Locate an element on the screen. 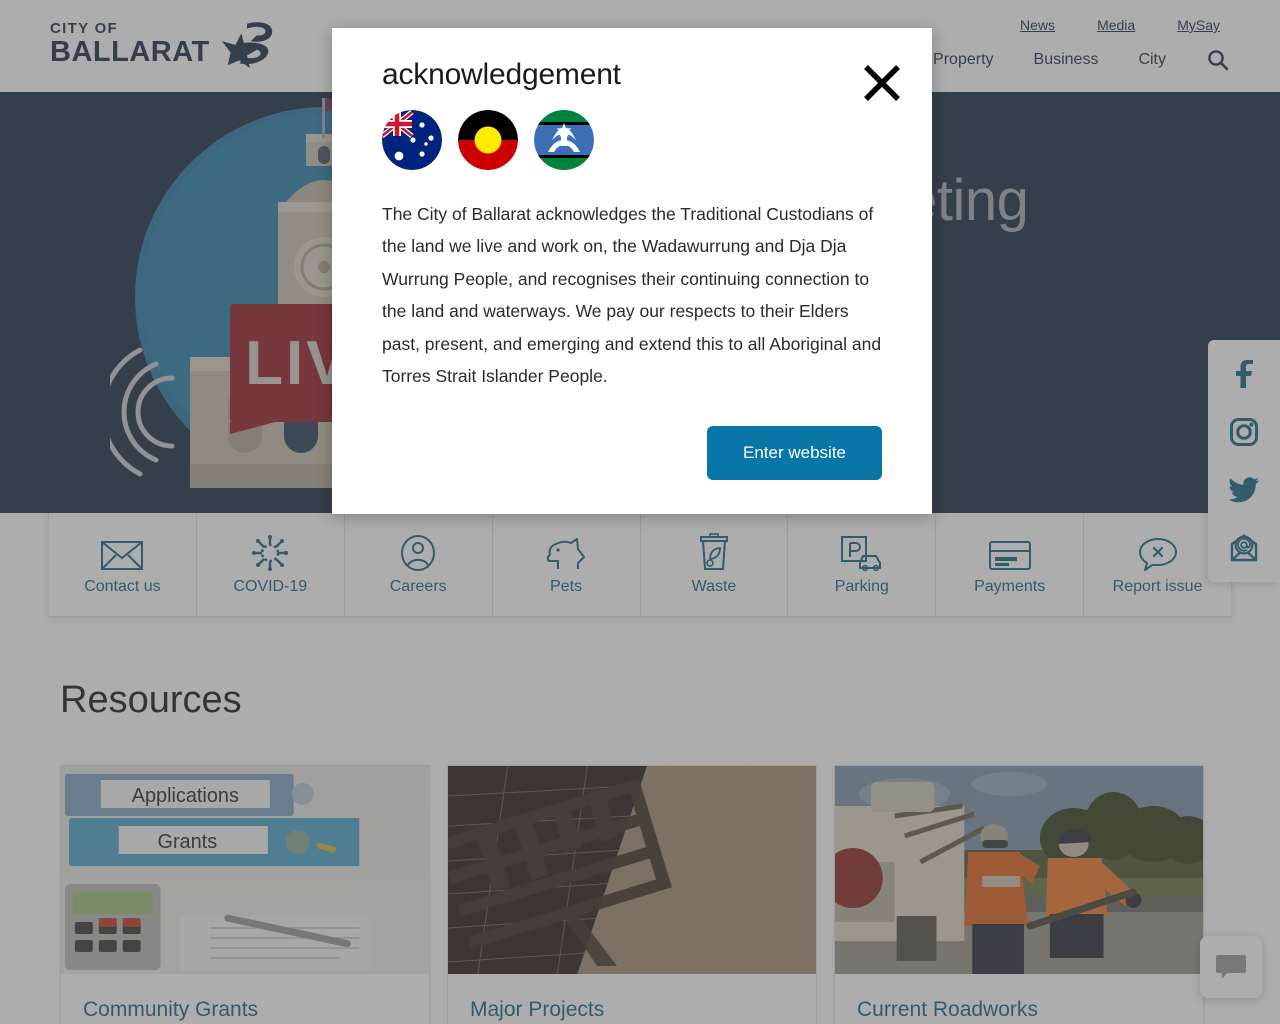  aboriginal-flag-icon is located at coordinates (488, 140).